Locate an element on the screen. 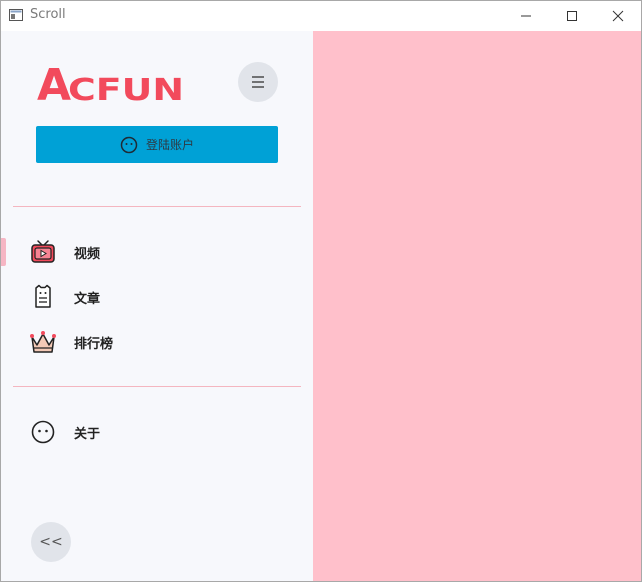 This screenshot has height=582, width=642. chevrons-left-icon: << is located at coordinates (51, 542).